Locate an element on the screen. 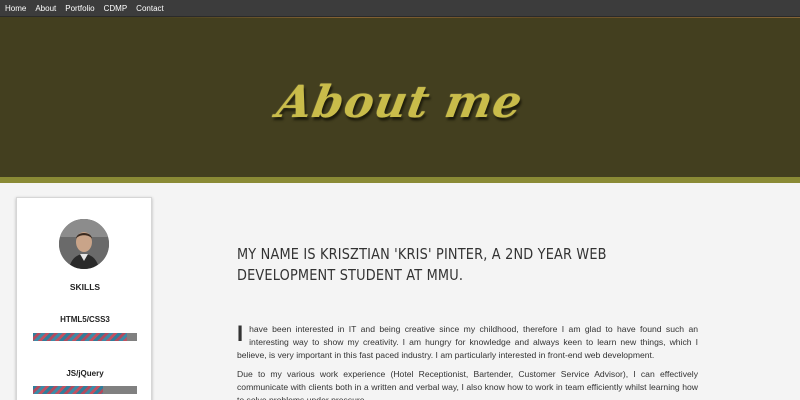 This screenshot has height=400, width=800. drop-cap: I is located at coordinates (240, 333).